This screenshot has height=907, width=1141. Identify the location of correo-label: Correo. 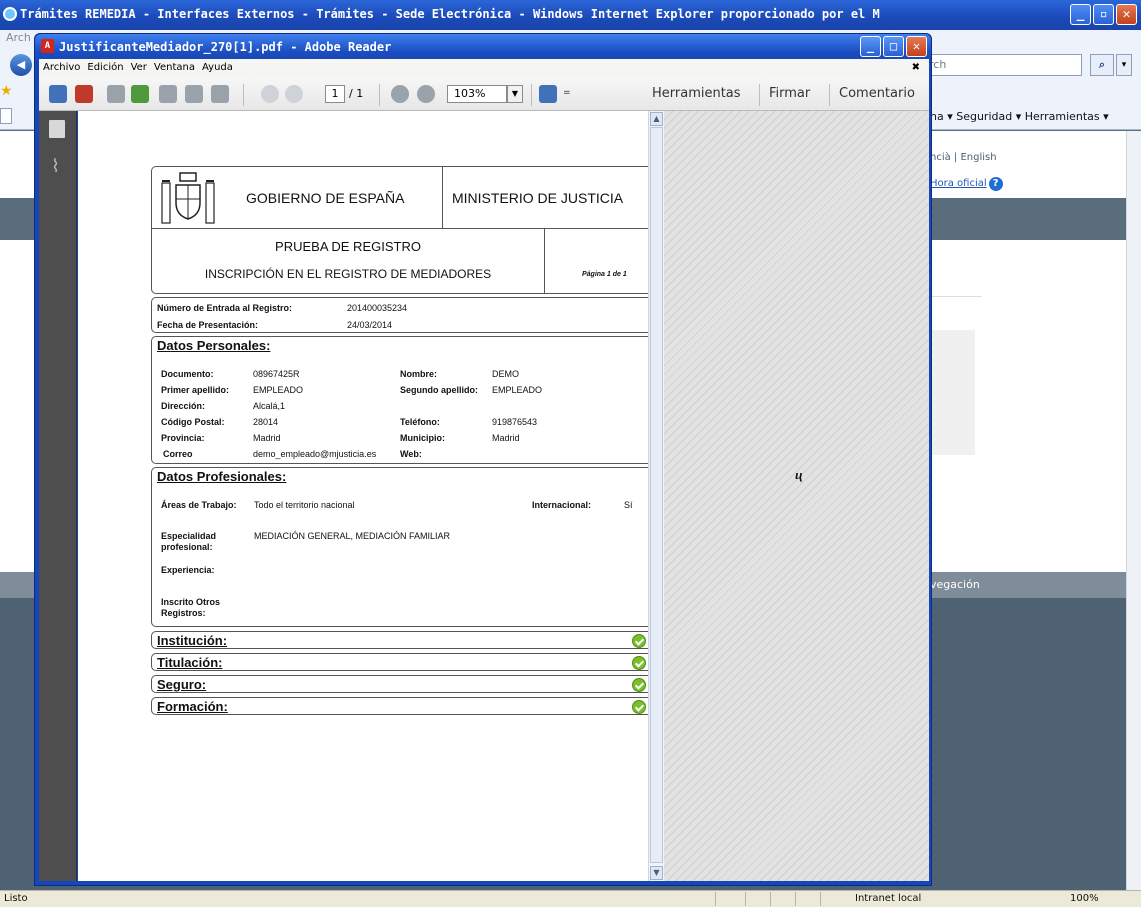
(178, 454).